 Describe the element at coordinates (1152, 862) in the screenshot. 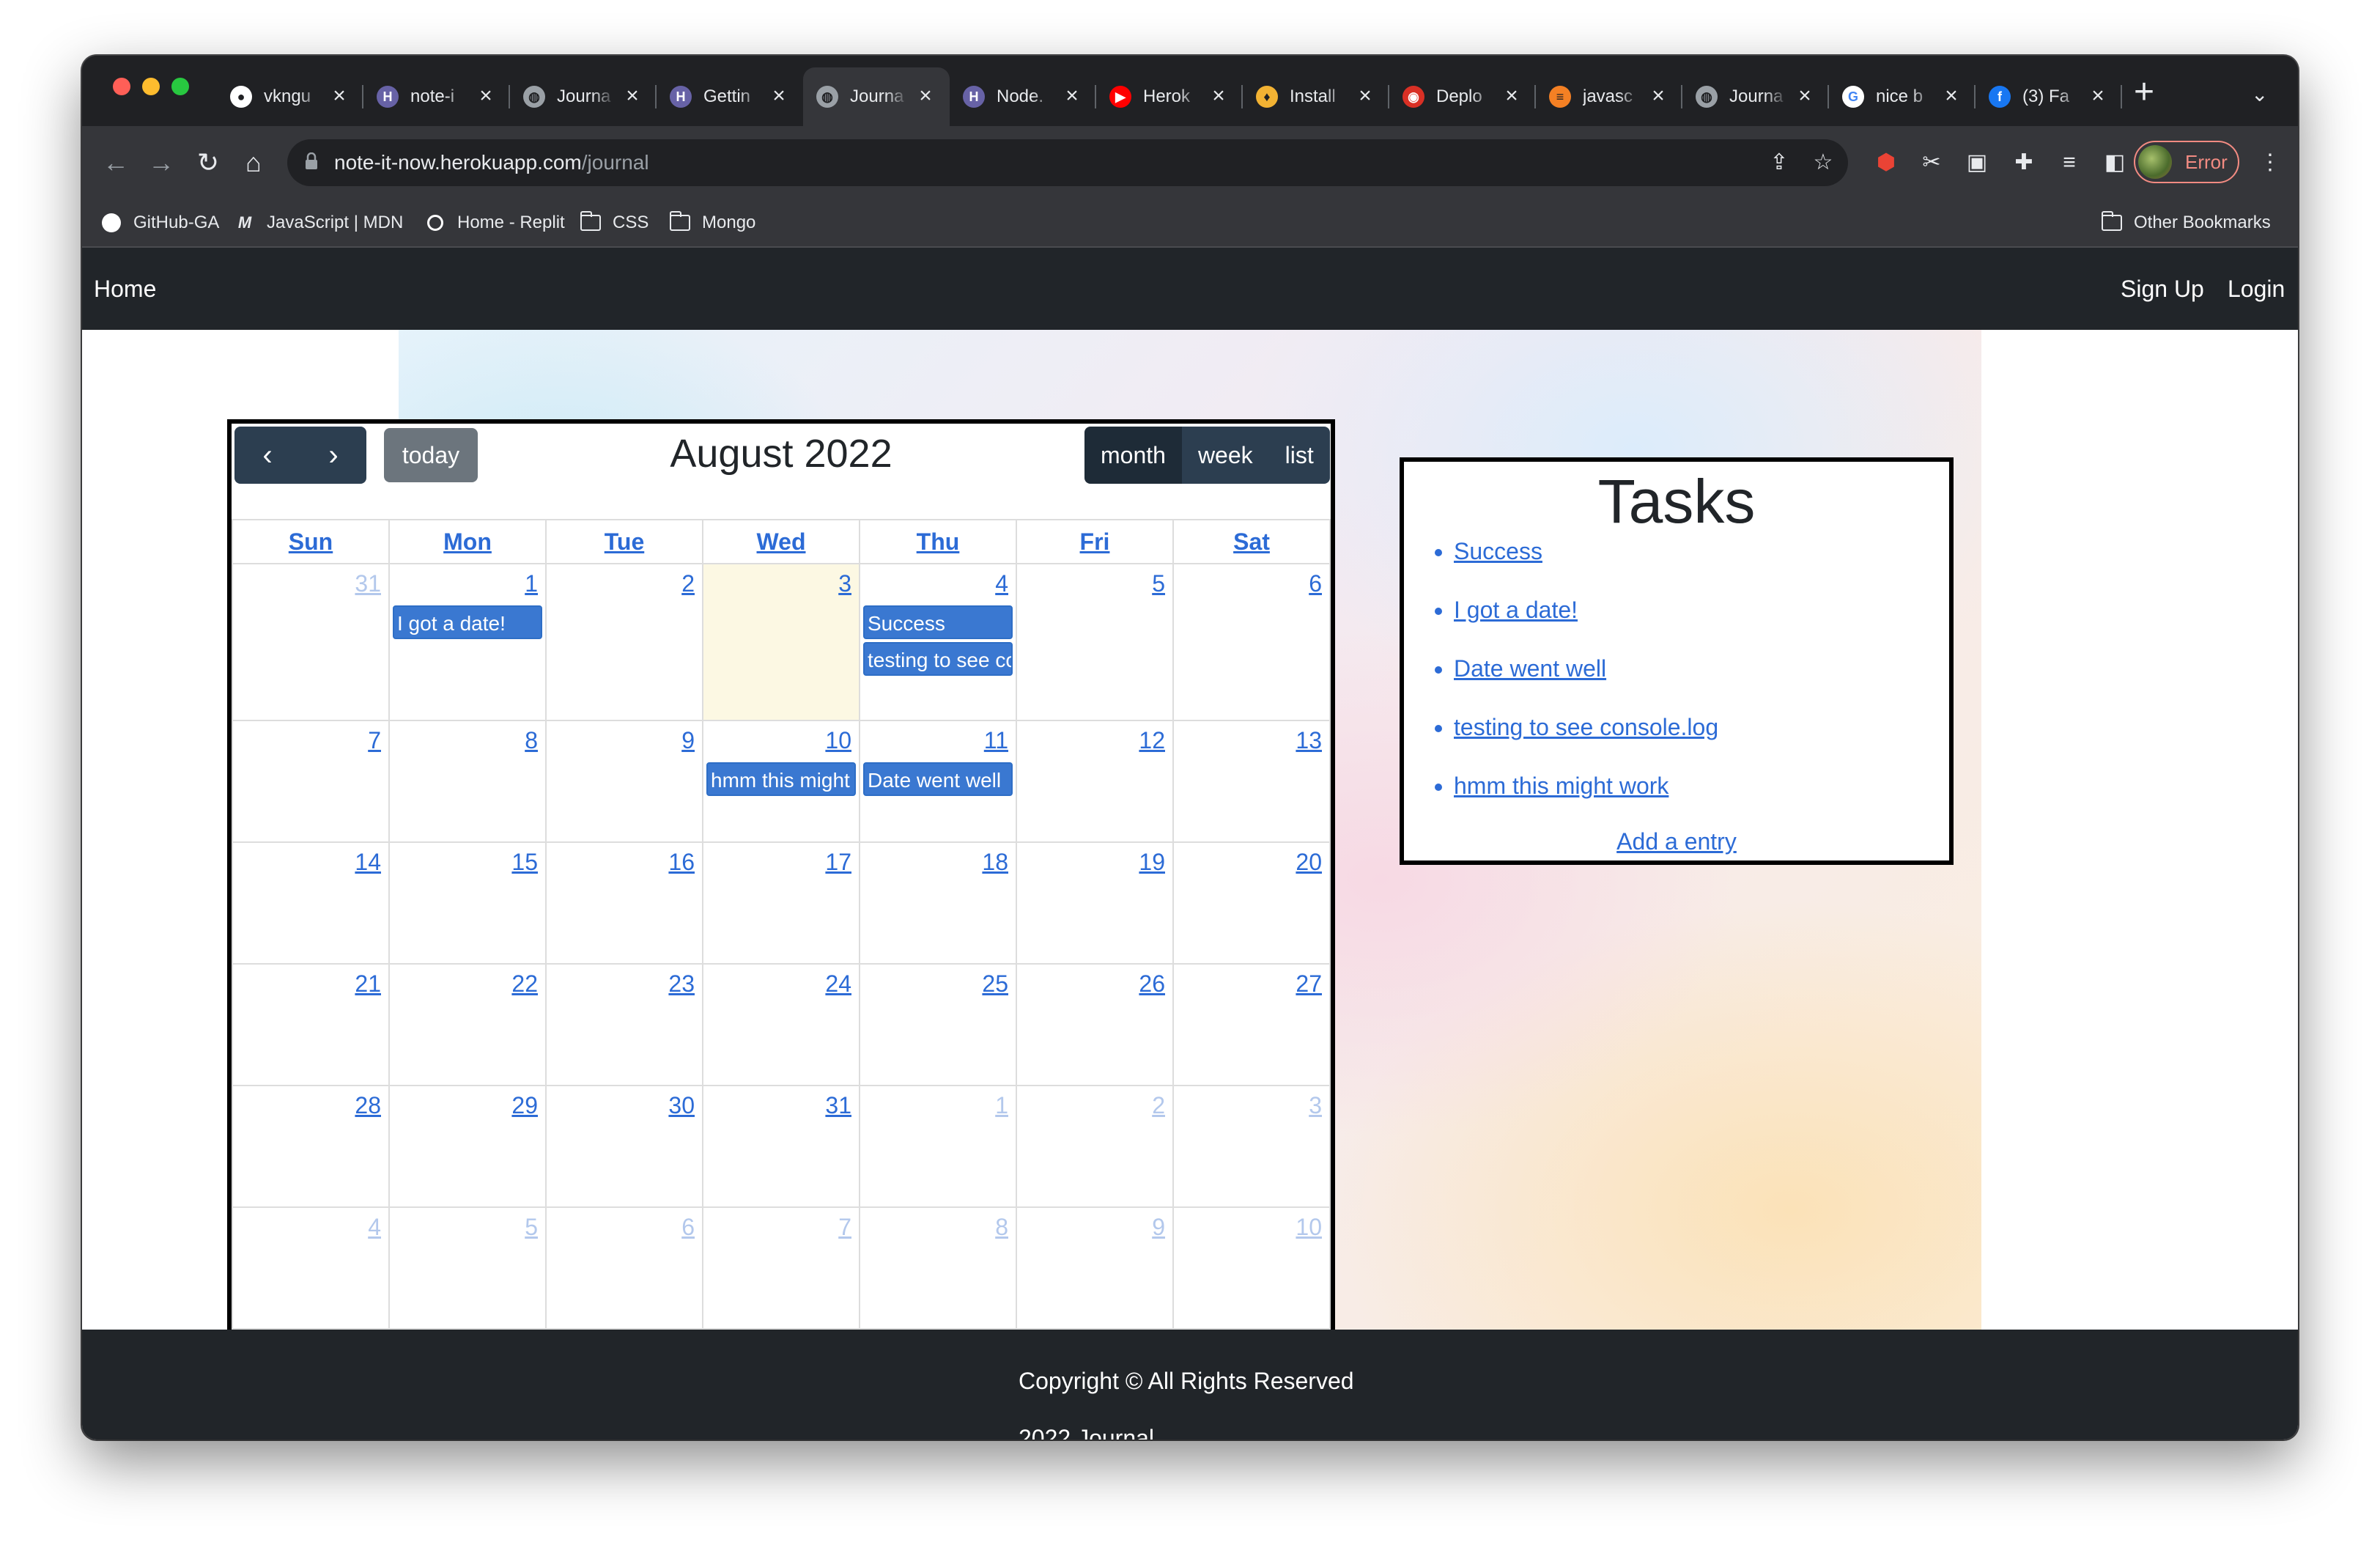

I see `day-number-link: 19` at that location.